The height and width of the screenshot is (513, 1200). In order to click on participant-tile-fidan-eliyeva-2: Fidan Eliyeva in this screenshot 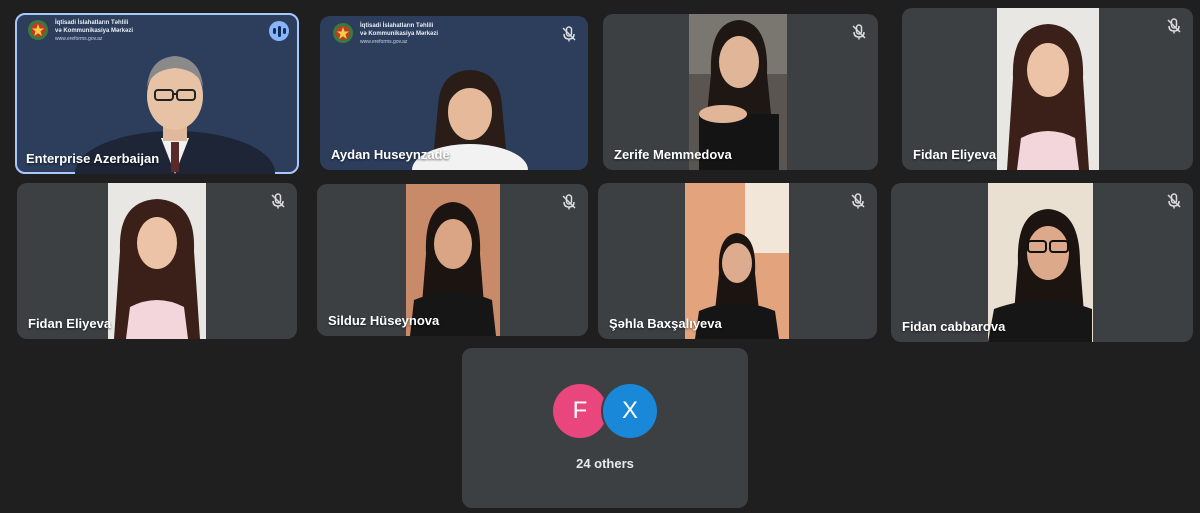, I will do `click(157, 261)`.